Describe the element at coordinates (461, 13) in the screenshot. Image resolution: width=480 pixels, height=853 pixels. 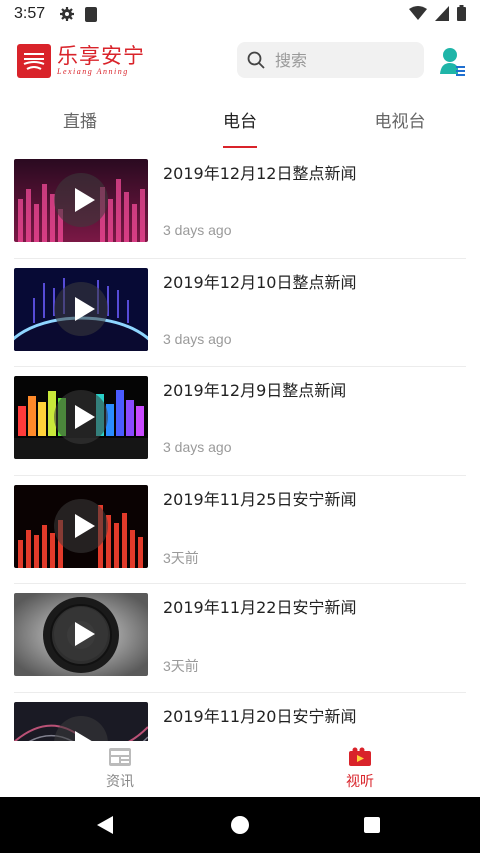
I see `battery-icon` at that location.